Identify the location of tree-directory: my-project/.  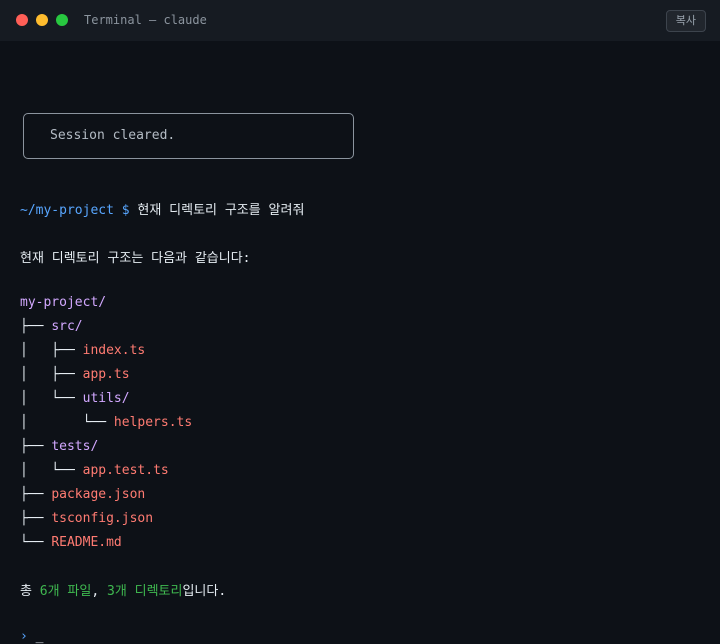
(63, 302).